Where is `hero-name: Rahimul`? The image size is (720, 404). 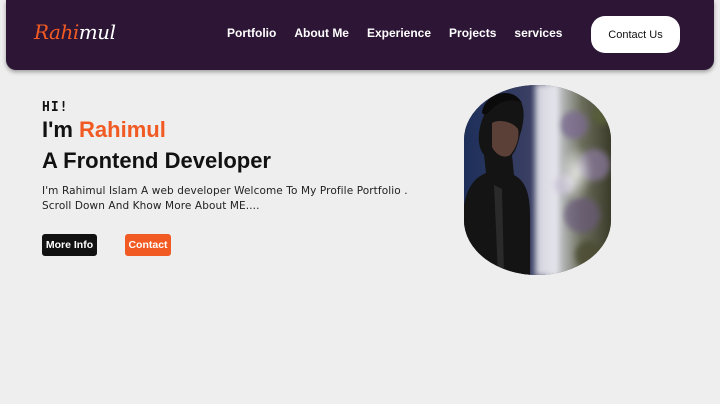
hero-name: Rahimul is located at coordinates (122, 129).